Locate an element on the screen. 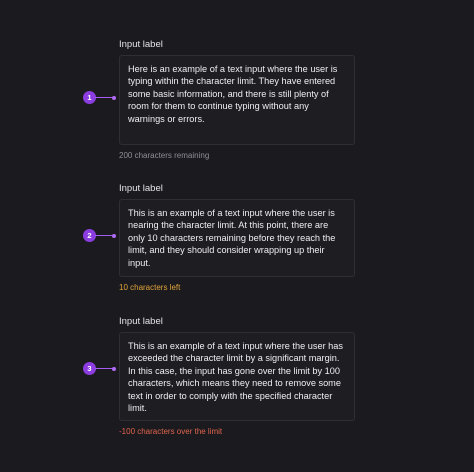 This screenshot has width=474, height=472. annotation-marker-3: 3 is located at coordinates (101, 369).